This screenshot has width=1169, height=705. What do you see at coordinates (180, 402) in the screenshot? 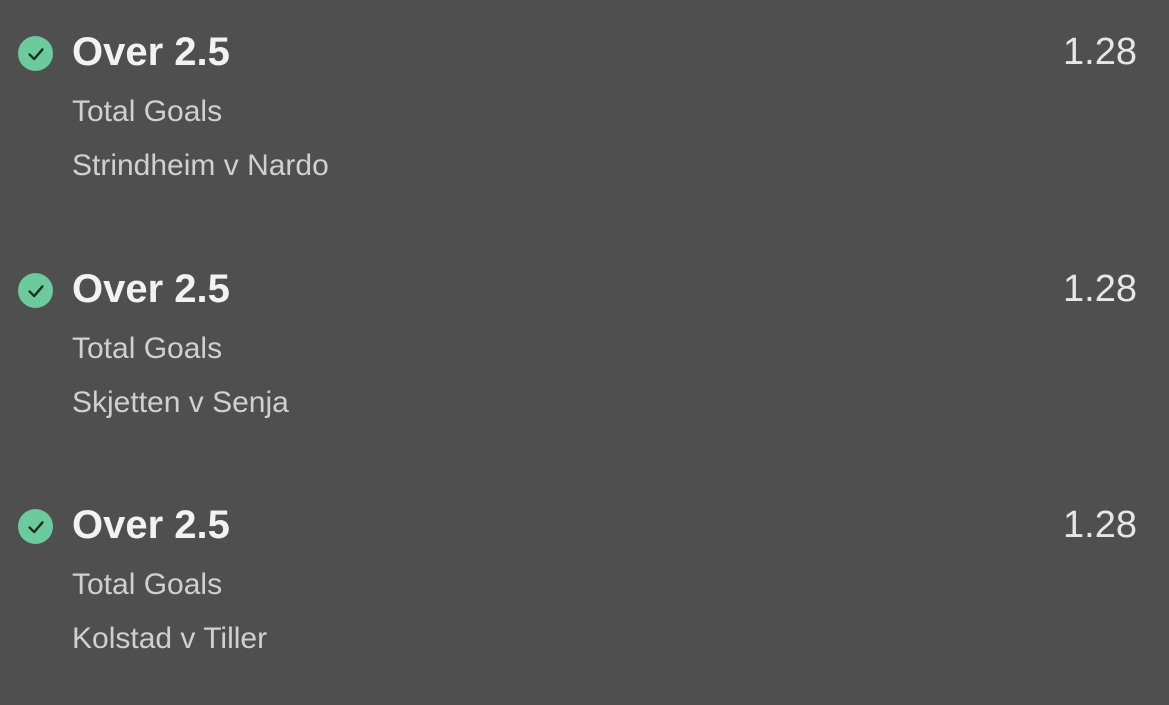
I see `bet-event: Skjetten v Senja` at bounding box center [180, 402].